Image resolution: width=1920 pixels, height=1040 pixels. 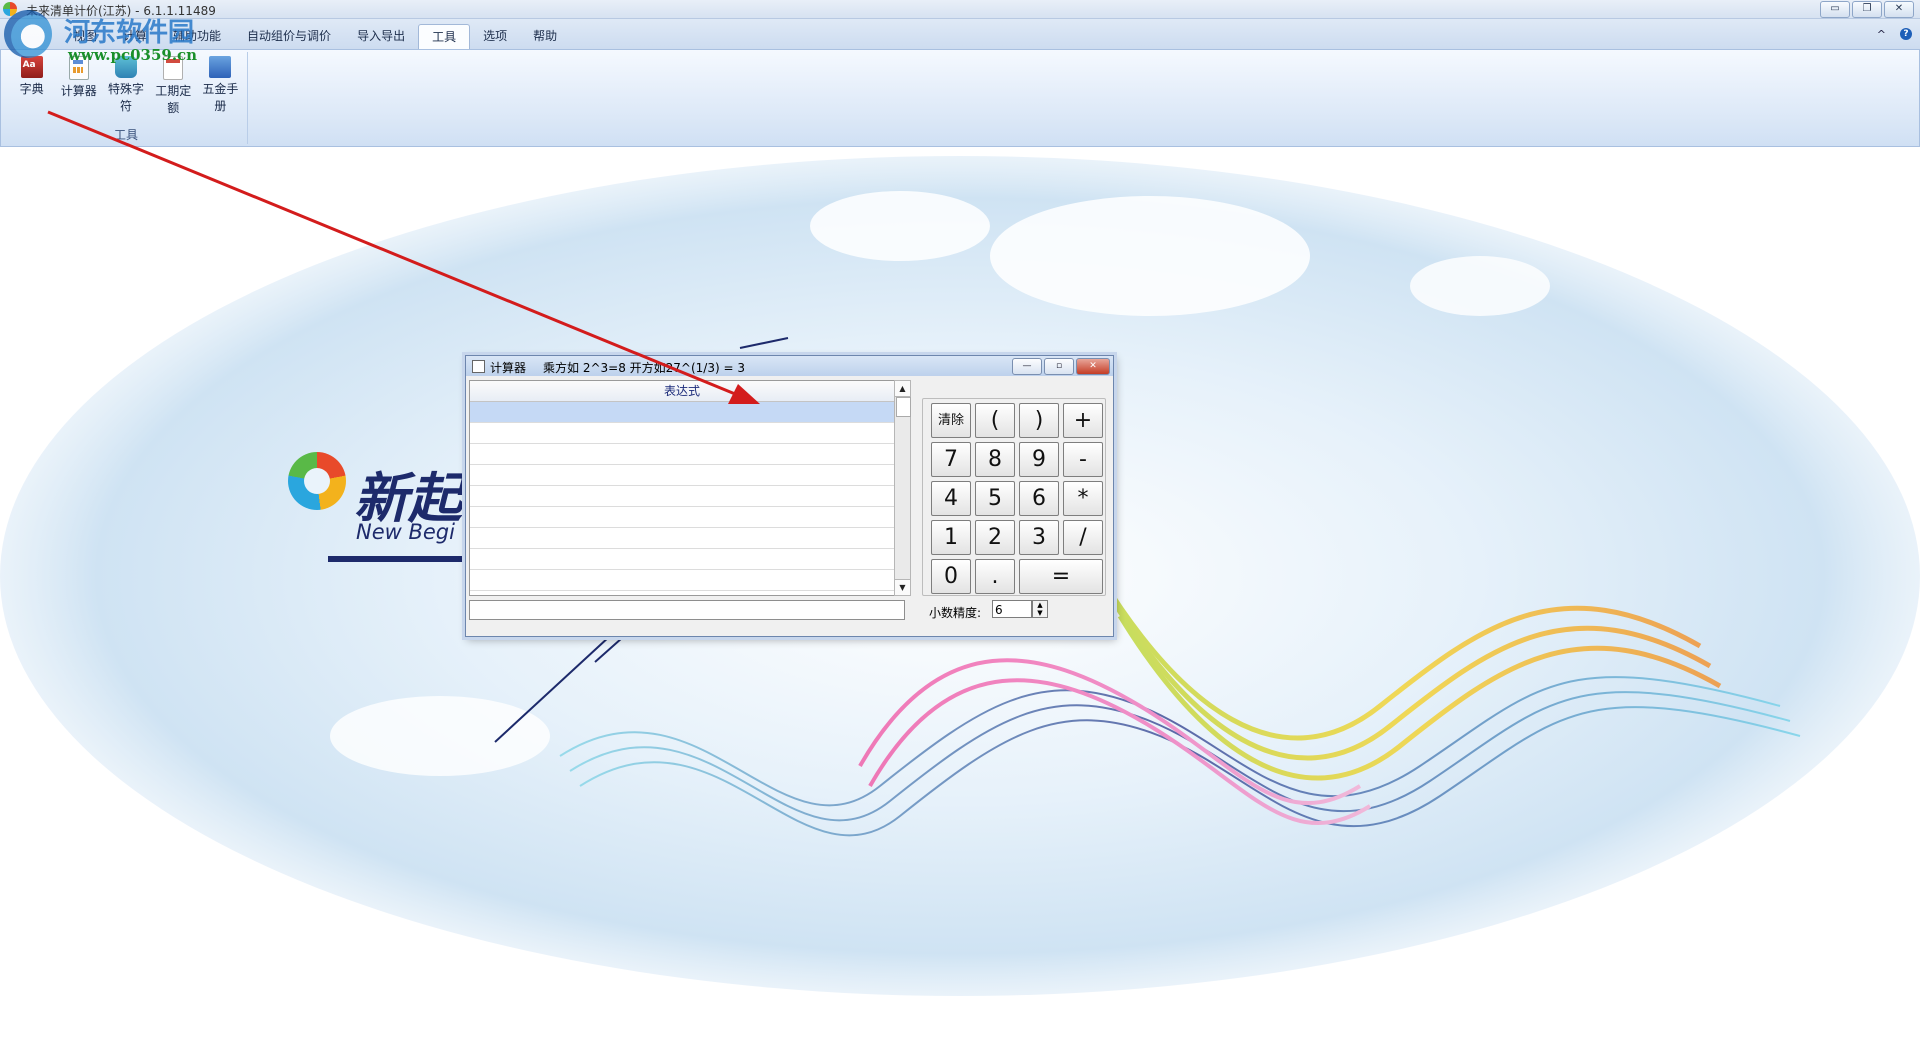 What do you see at coordinates (1059, 366) in the screenshot?
I see `calculator-maximize-button: ▫` at bounding box center [1059, 366].